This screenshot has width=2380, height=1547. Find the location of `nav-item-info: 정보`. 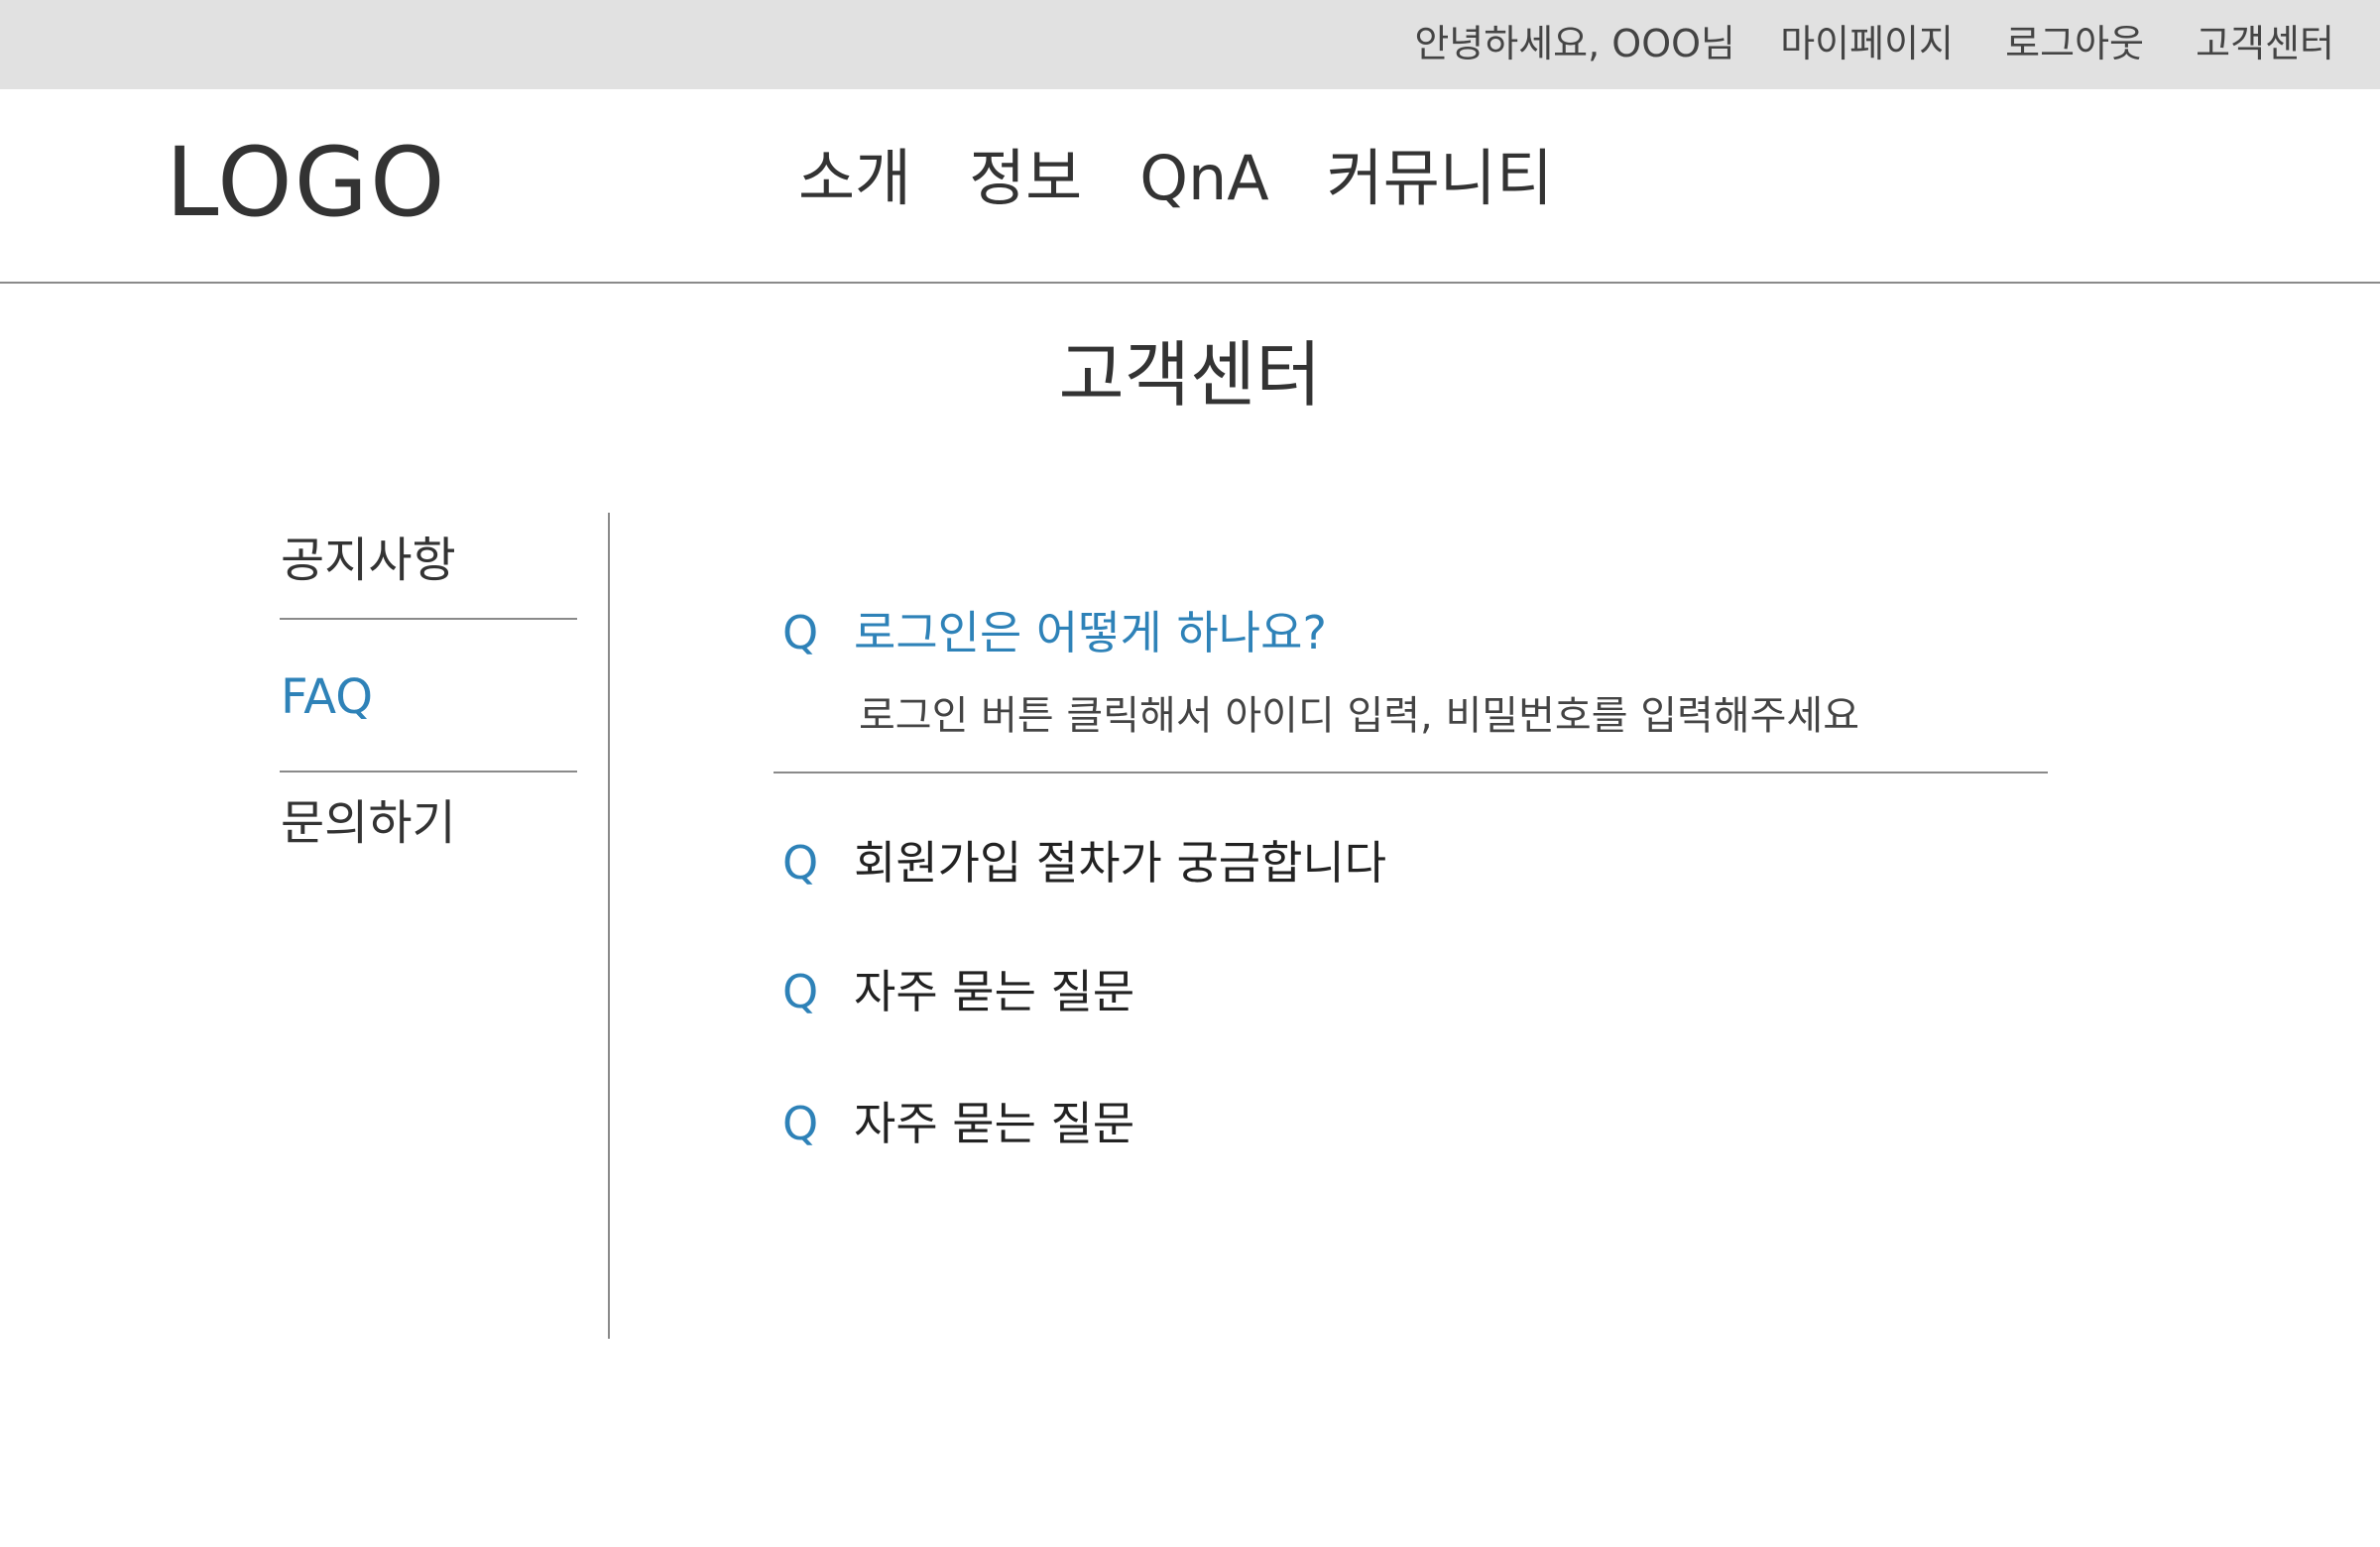

nav-item-info: 정보 is located at coordinates (1025, 178).